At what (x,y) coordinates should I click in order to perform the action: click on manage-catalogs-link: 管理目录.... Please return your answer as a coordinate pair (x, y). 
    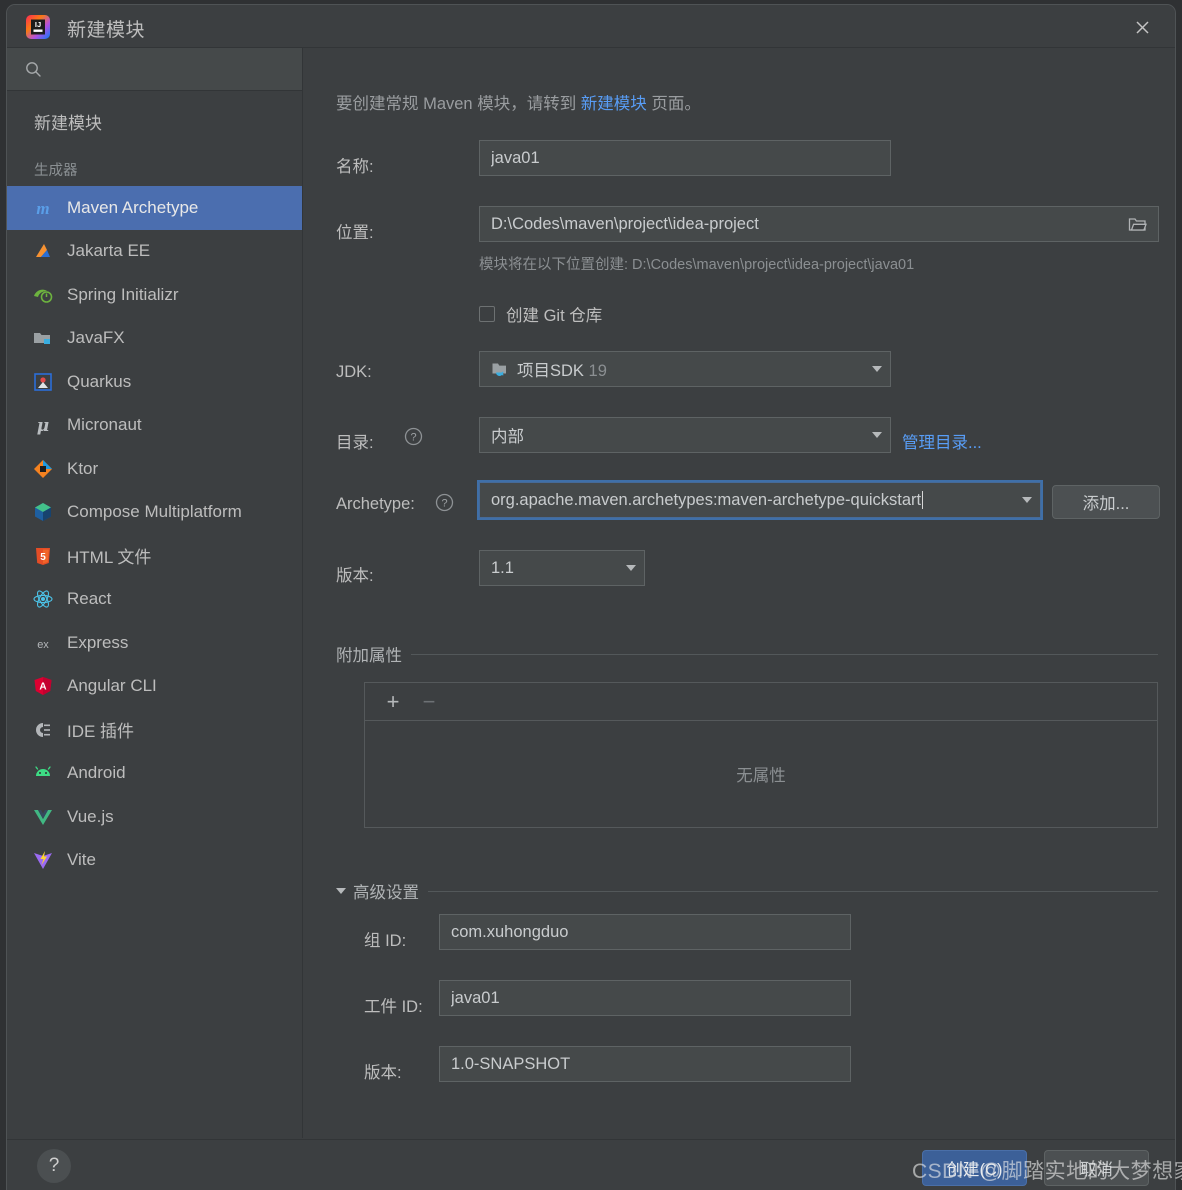
    Looking at the image, I should click on (942, 441).